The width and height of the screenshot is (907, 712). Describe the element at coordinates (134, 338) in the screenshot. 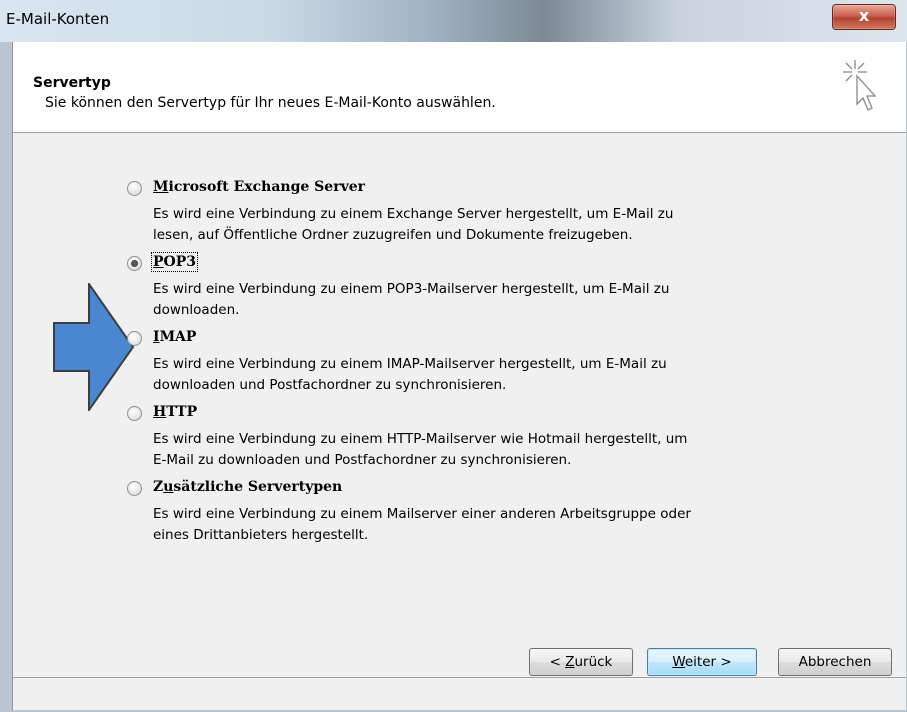

I see `radio-imap` at that location.